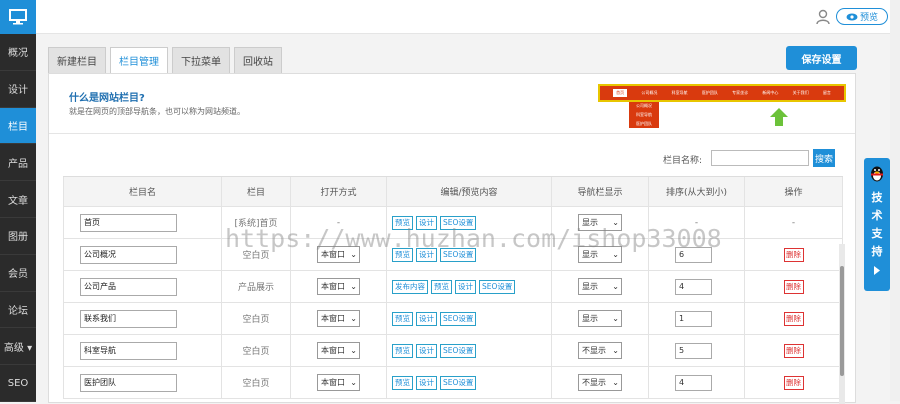  Describe the element at coordinates (256, 382) in the screenshot. I see `column-type: 空白页` at that location.